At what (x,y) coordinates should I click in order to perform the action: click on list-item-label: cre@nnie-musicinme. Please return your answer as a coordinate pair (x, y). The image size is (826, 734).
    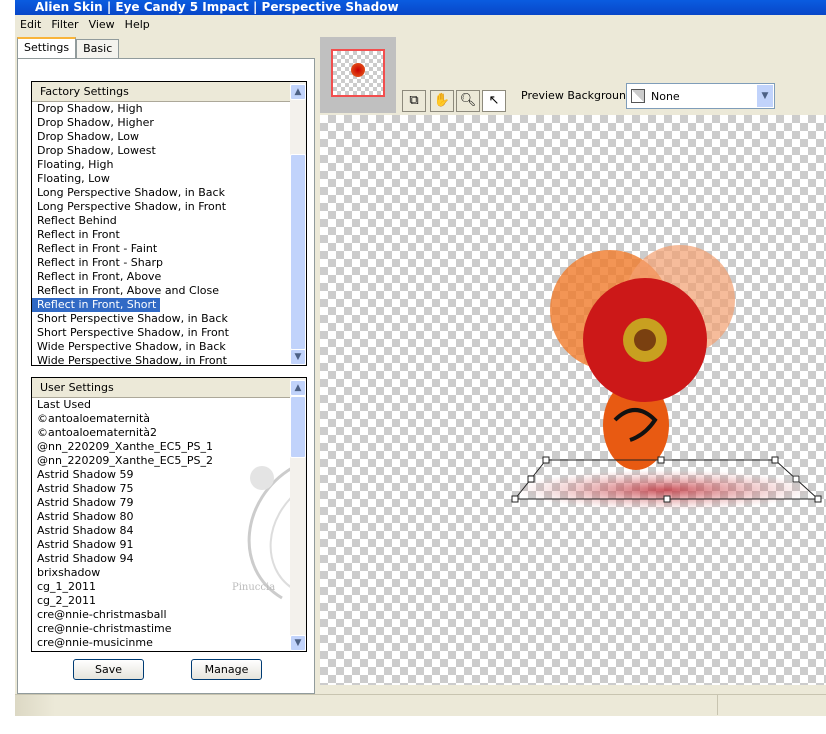
    Looking at the image, I should click on (95, 642).